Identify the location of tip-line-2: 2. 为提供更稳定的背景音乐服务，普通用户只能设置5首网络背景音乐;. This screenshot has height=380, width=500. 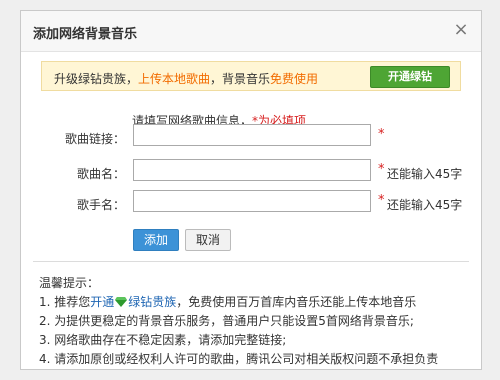
(226, 321).